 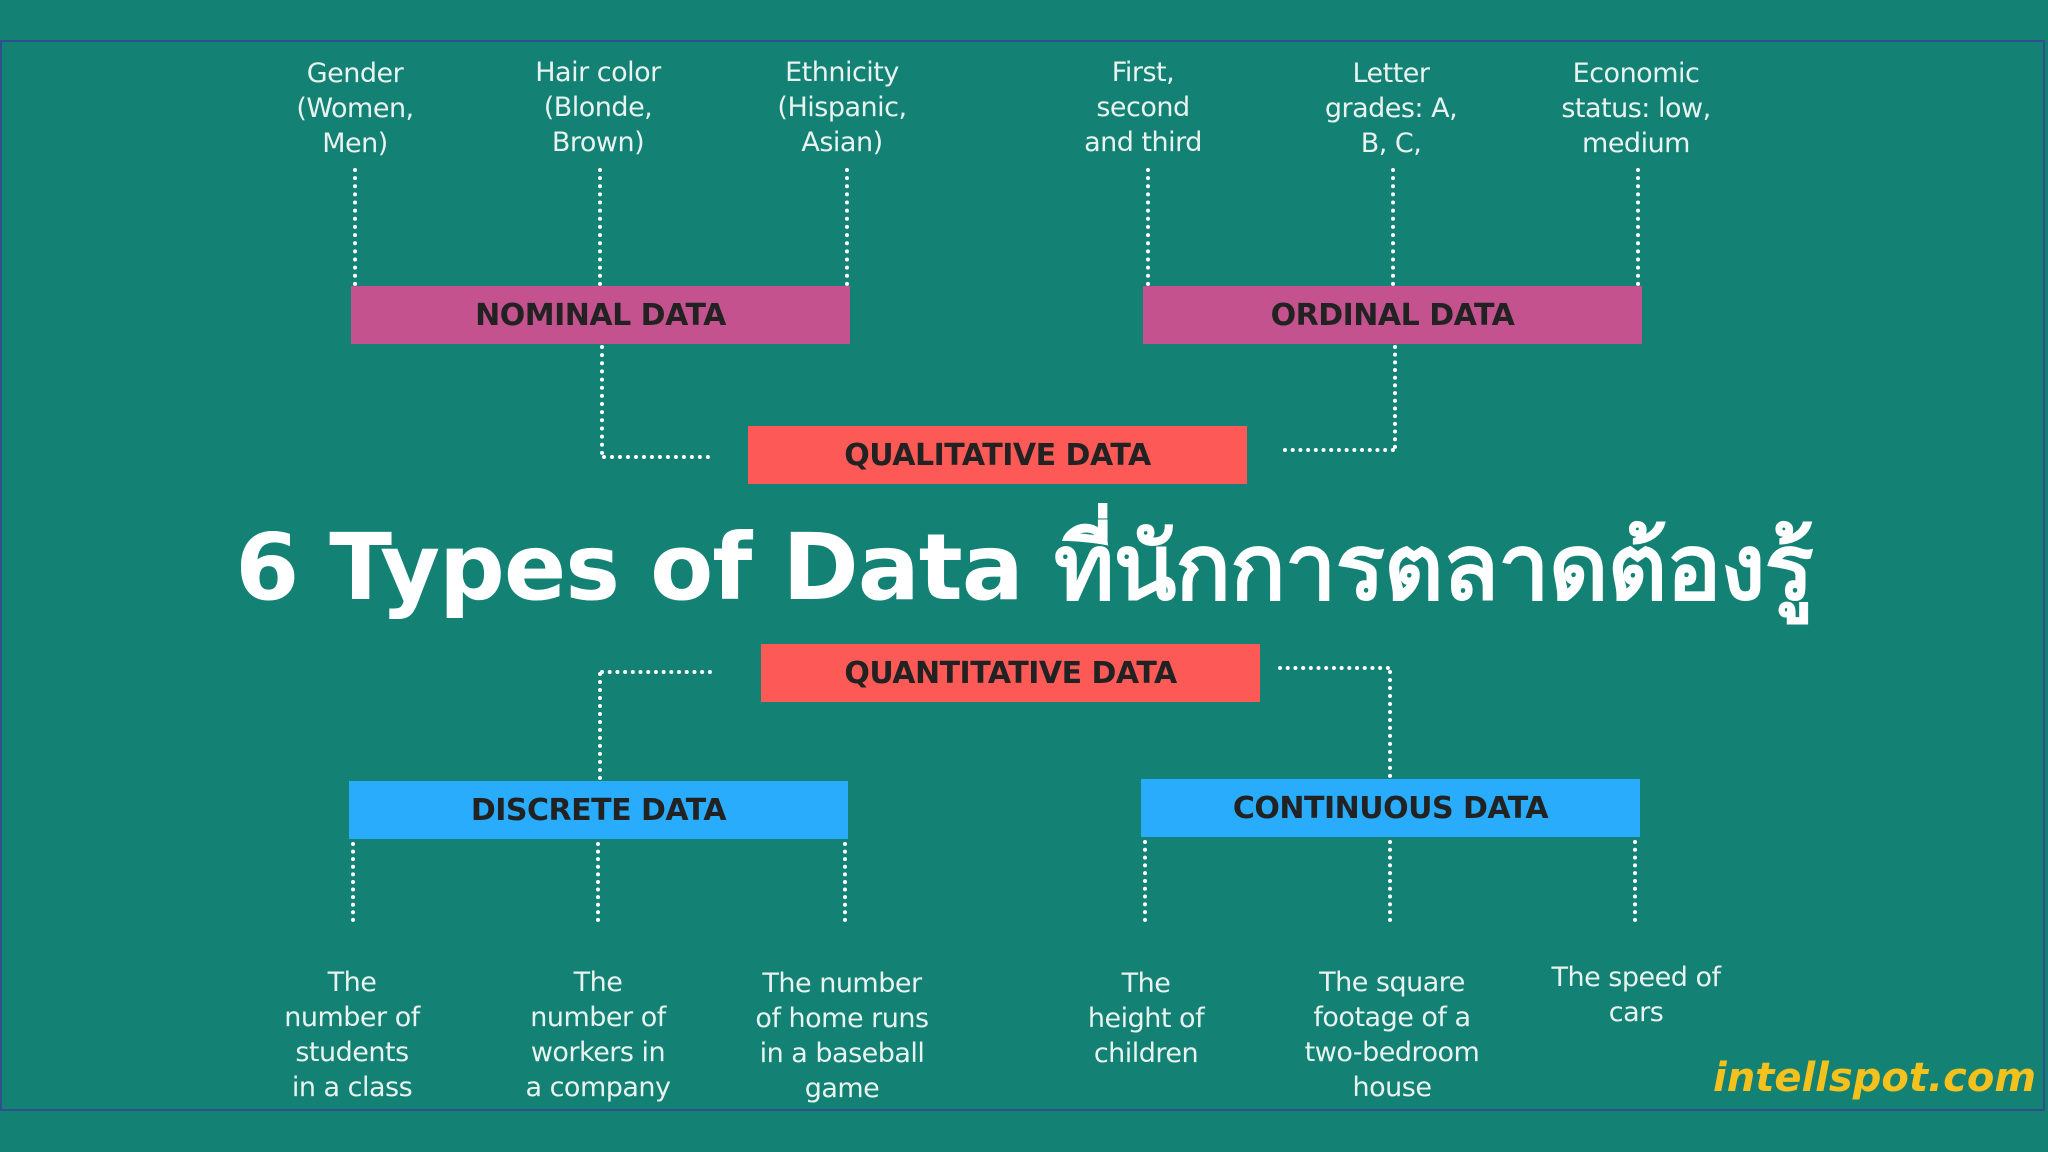 I want to click on connector-nominal-to-qualitative-v, so click(x=602, y=400).